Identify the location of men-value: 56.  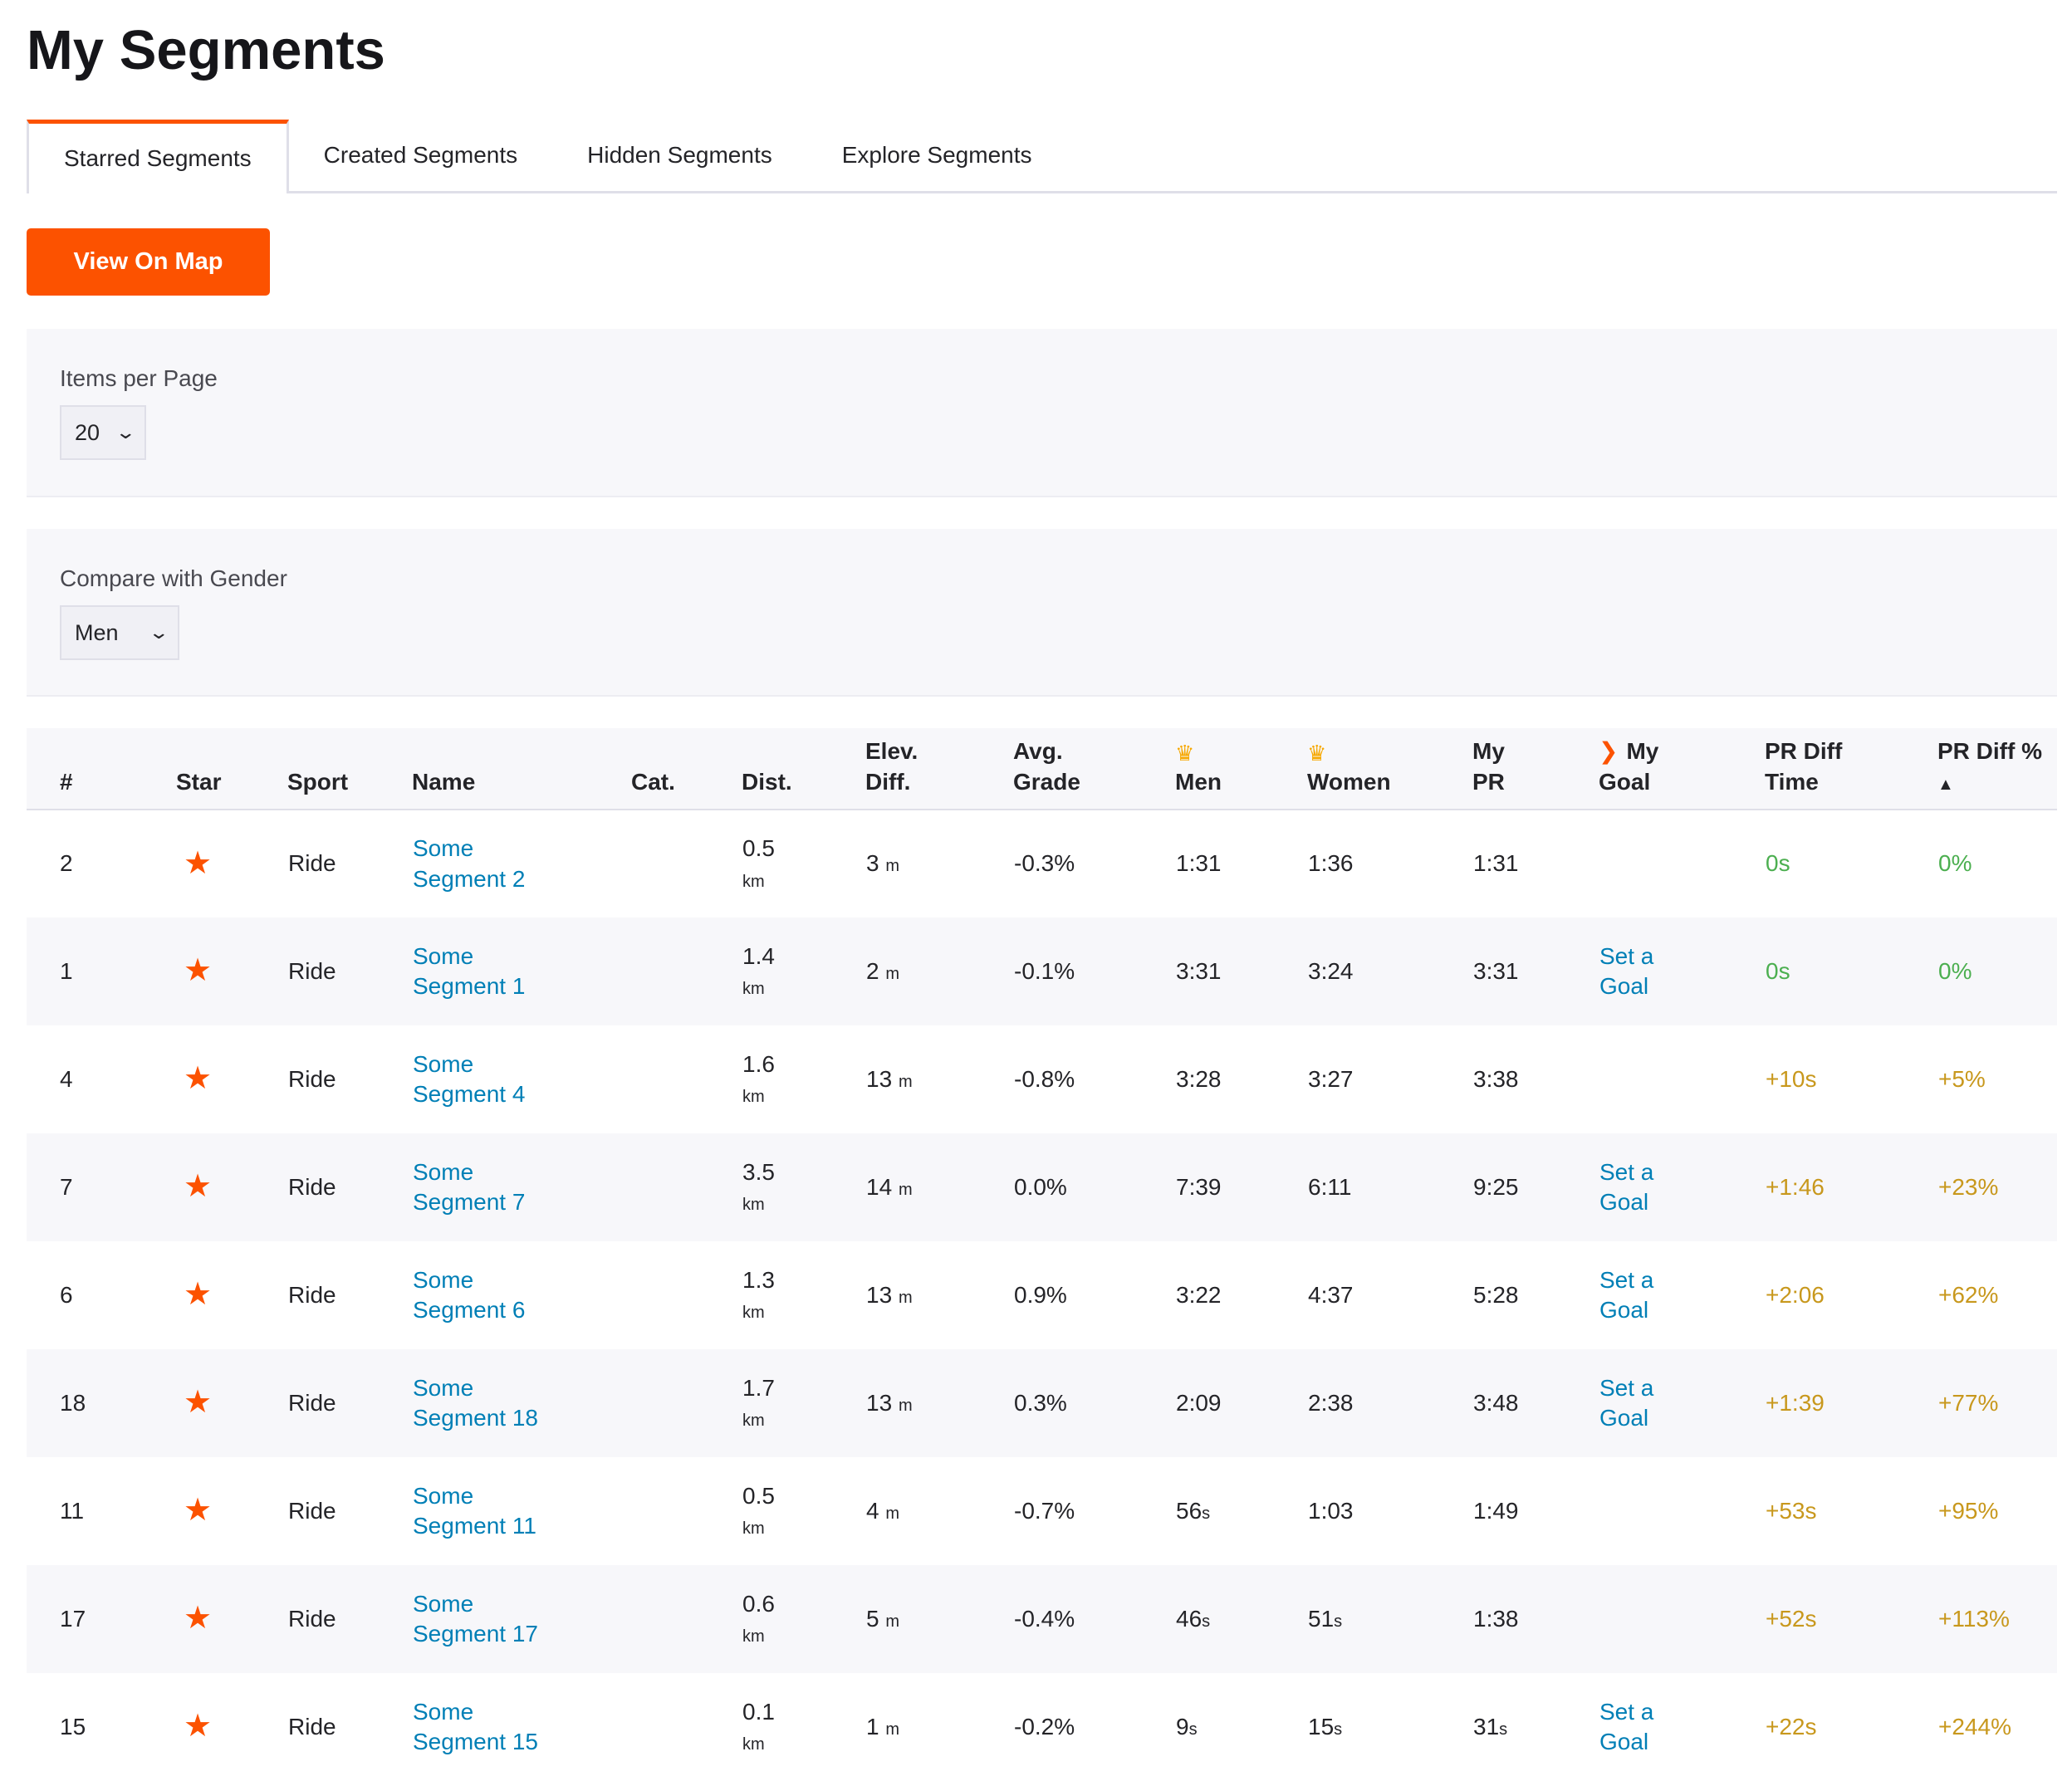
(1189, 1510).